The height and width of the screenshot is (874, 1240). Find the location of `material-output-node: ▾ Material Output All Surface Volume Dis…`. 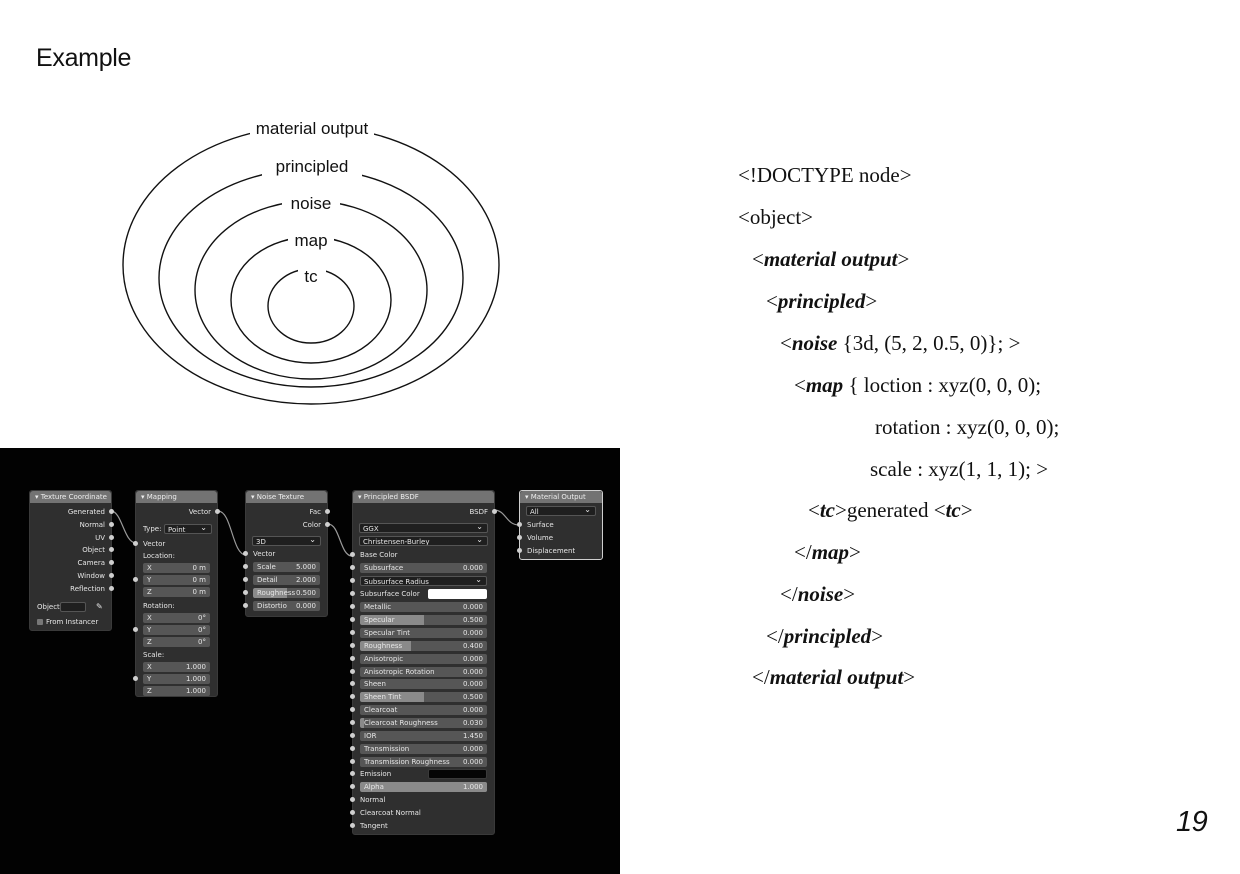

material-output-node: ▾ Material Output All Surface Volume Dis… is located at coordinates (560, 525).